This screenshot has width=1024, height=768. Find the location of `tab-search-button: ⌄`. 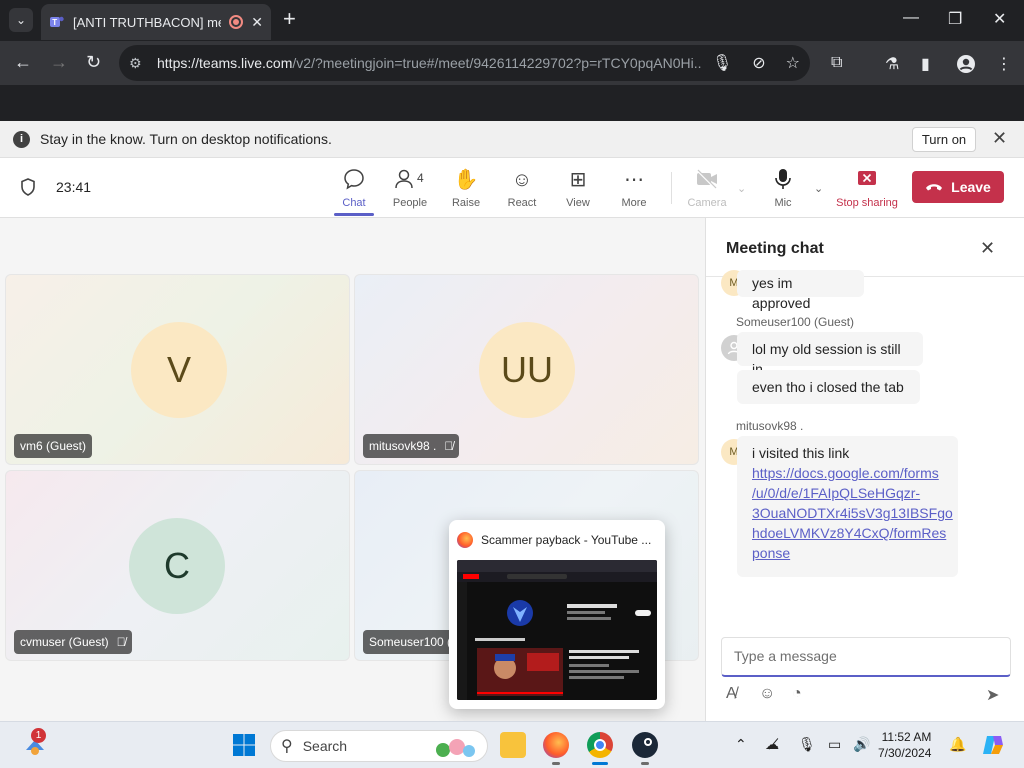

tab-search-button: ⌄ is located at coordinates (21, 20).